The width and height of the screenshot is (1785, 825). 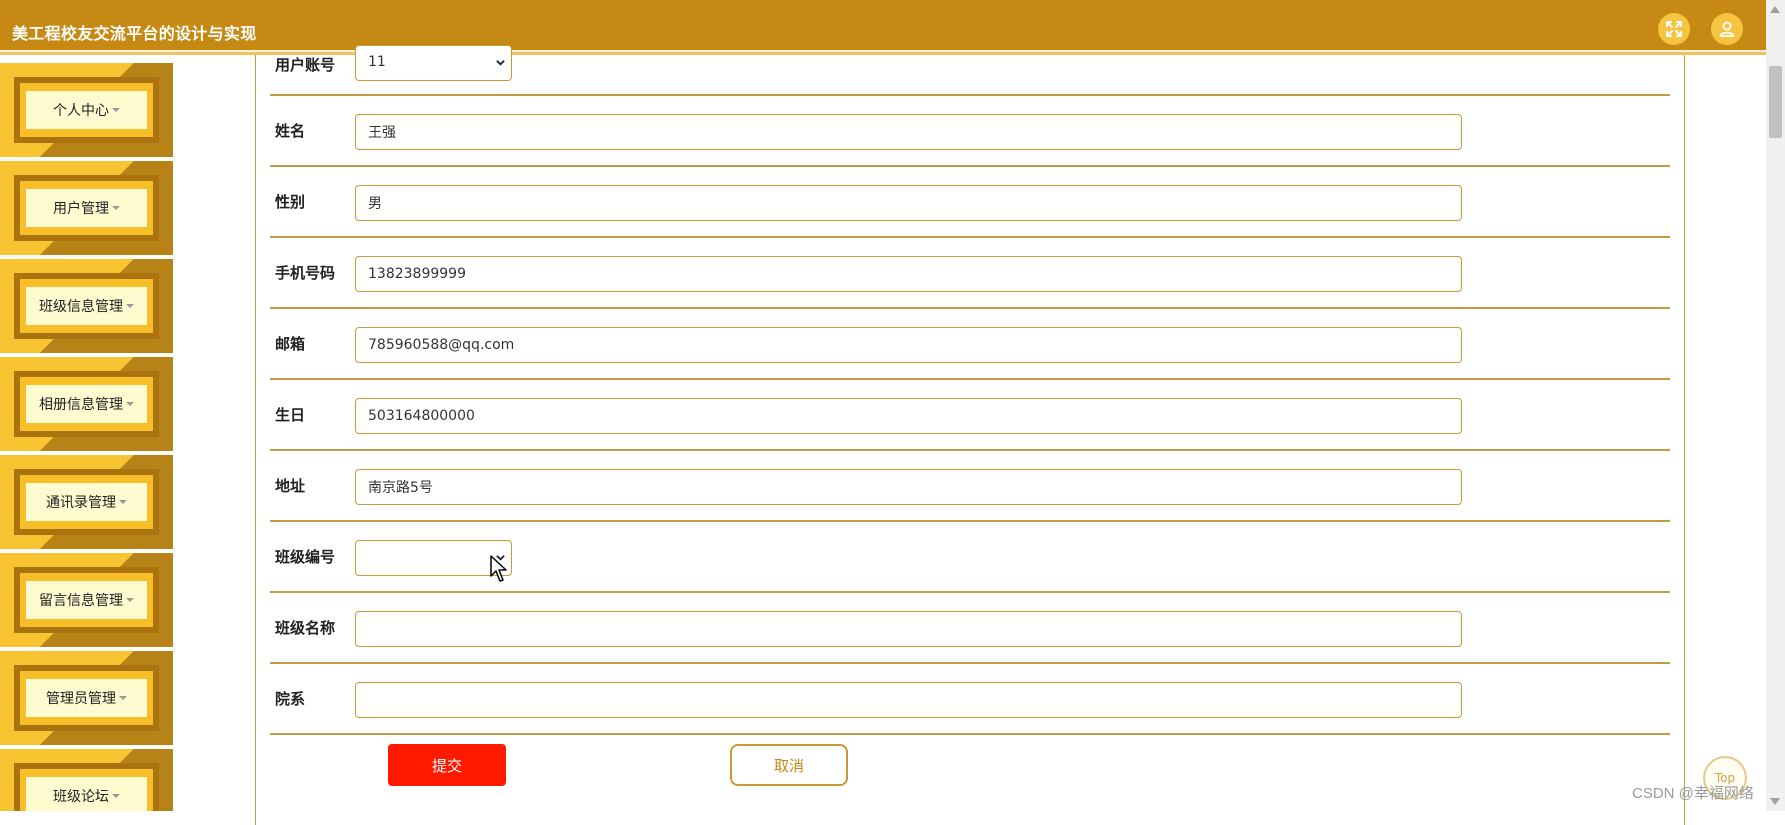 What do you see at coordinates (908, 132) in the screenshot?
I see `name-input` at bounding box center [908, 132].